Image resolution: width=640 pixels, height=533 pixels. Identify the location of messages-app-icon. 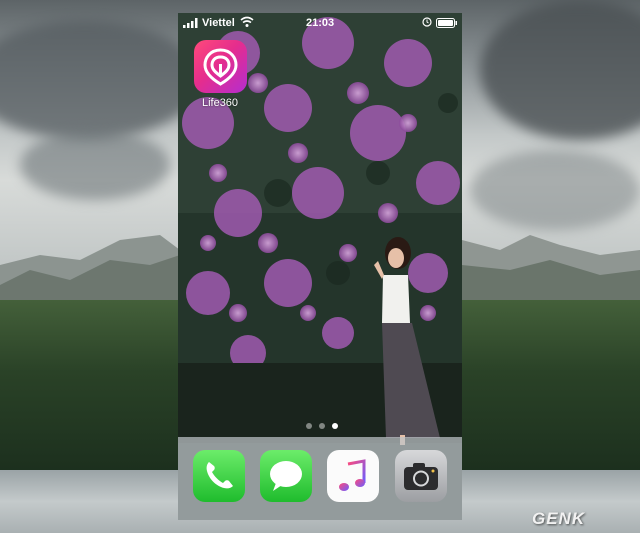
(286, 476).